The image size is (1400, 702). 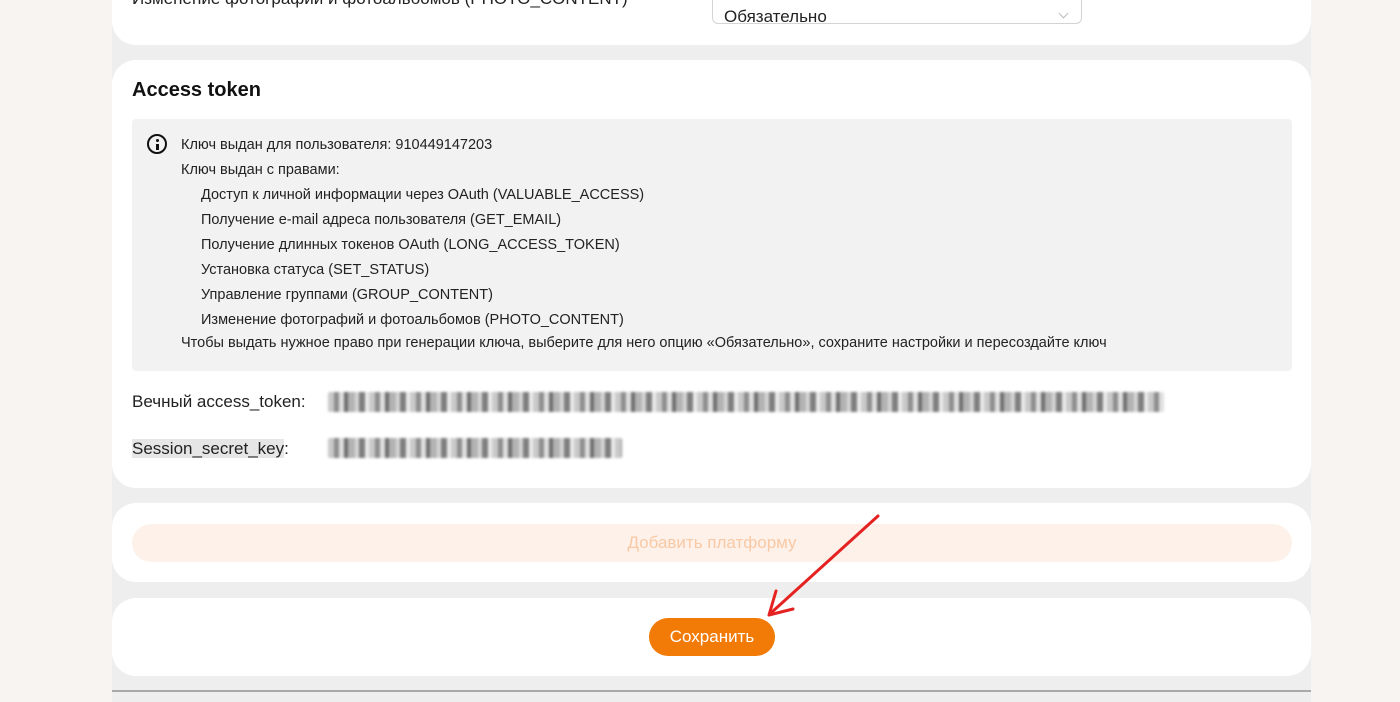 I want to click on session-key-label: Session_secret_key:, so click(x=210, y=449).